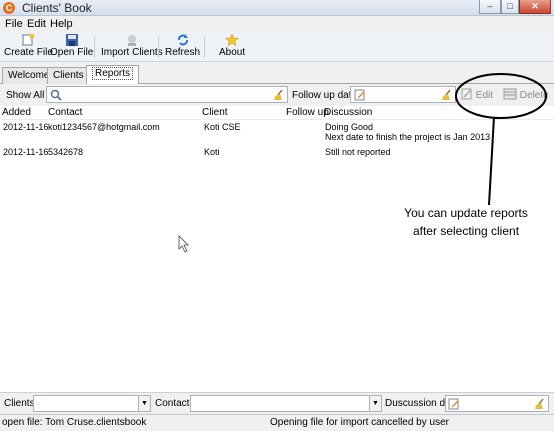 This screenshot has height=431, width=554. What do you see at coordinates (57, 8) in the screenshot?
I see `window-title: Clients' Book` at bounding box center [57, 8].